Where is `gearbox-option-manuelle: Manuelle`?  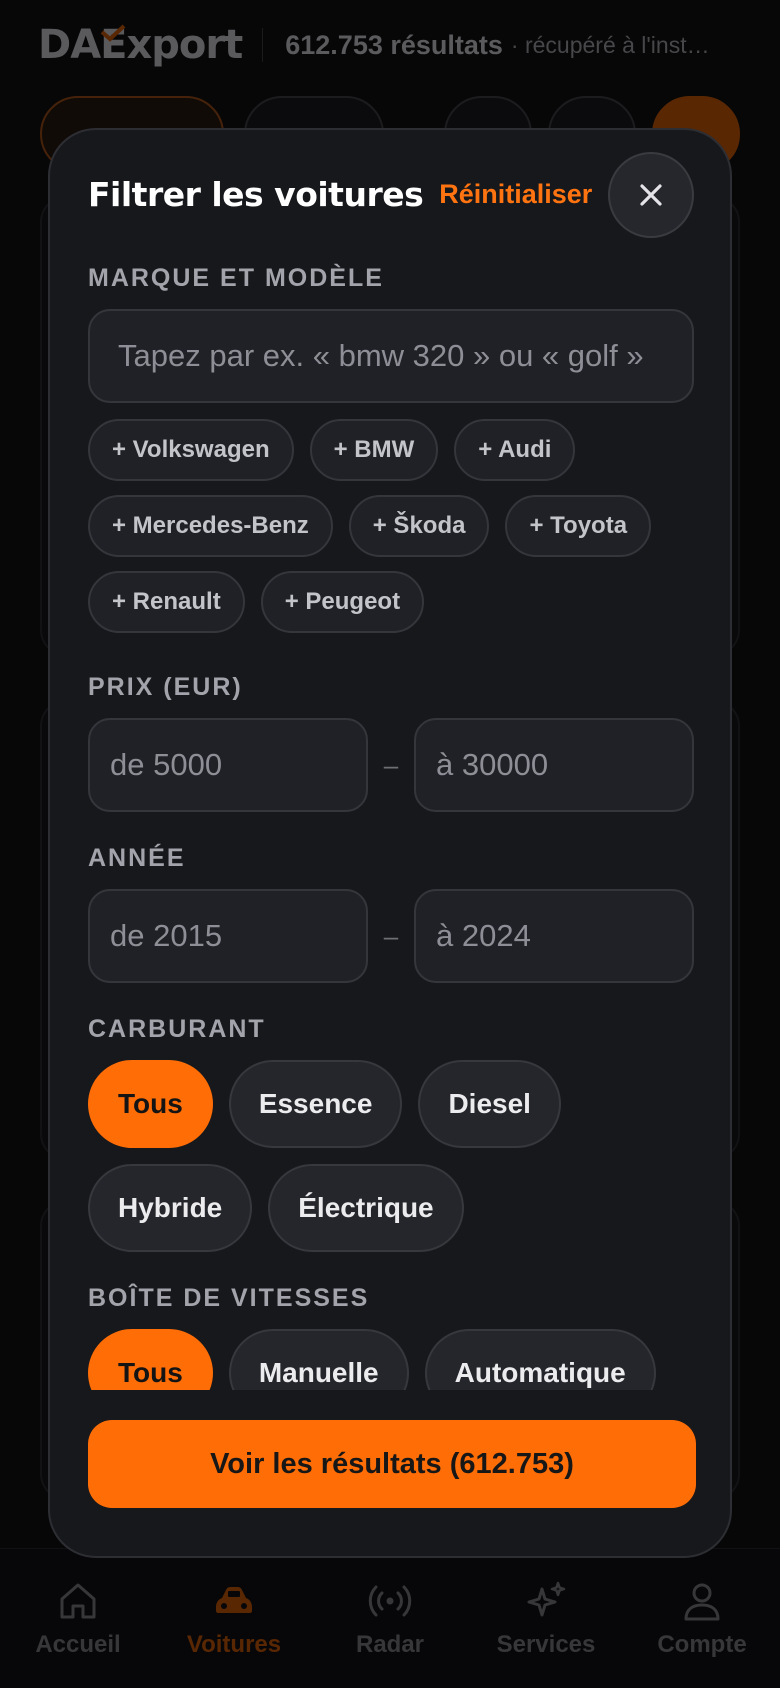 gearbox-option-manuelle: Manuelle is located at coordinates (318, 1359).